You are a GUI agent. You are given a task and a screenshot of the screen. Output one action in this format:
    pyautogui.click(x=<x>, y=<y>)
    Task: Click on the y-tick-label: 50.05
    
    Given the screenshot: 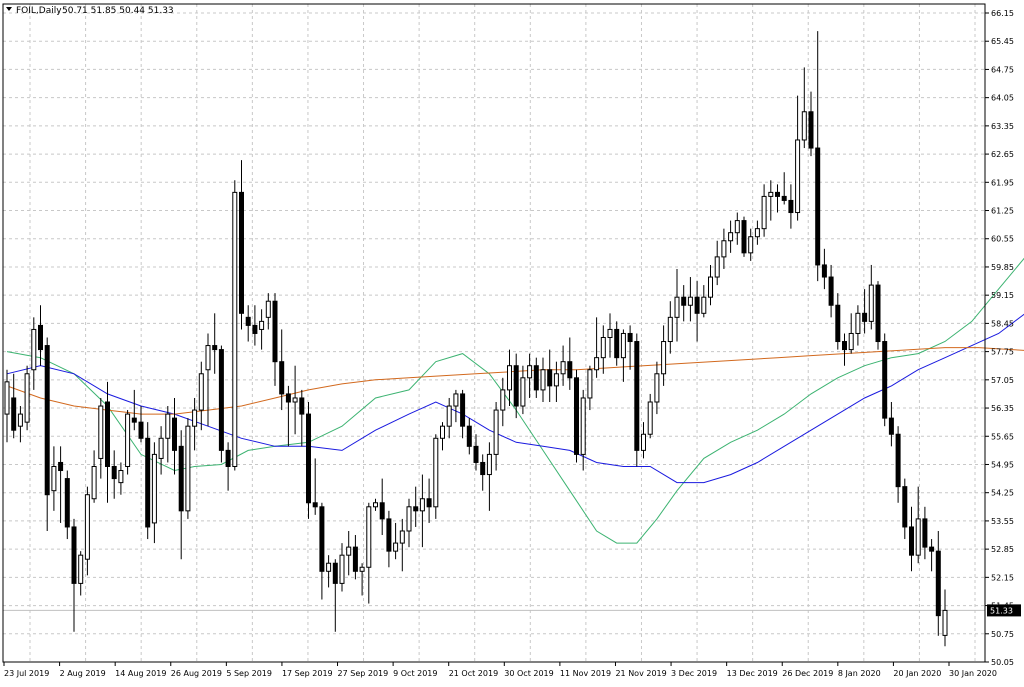 What is the action you would take?
    pyautogui.click(x=1002, y=662)
    